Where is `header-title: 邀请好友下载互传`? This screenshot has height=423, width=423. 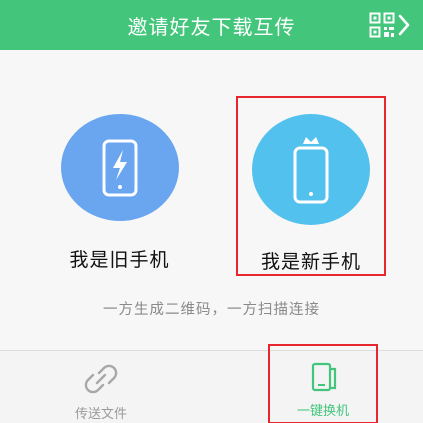 header-title: 邀请好友下载互传 is located at coordinates (211, 26).